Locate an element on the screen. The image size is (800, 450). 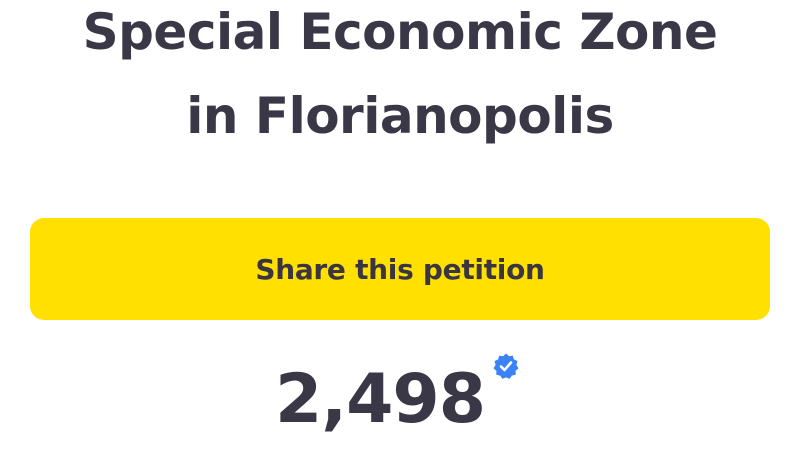
verified-badge-icon is located at coordinates (506, 366).